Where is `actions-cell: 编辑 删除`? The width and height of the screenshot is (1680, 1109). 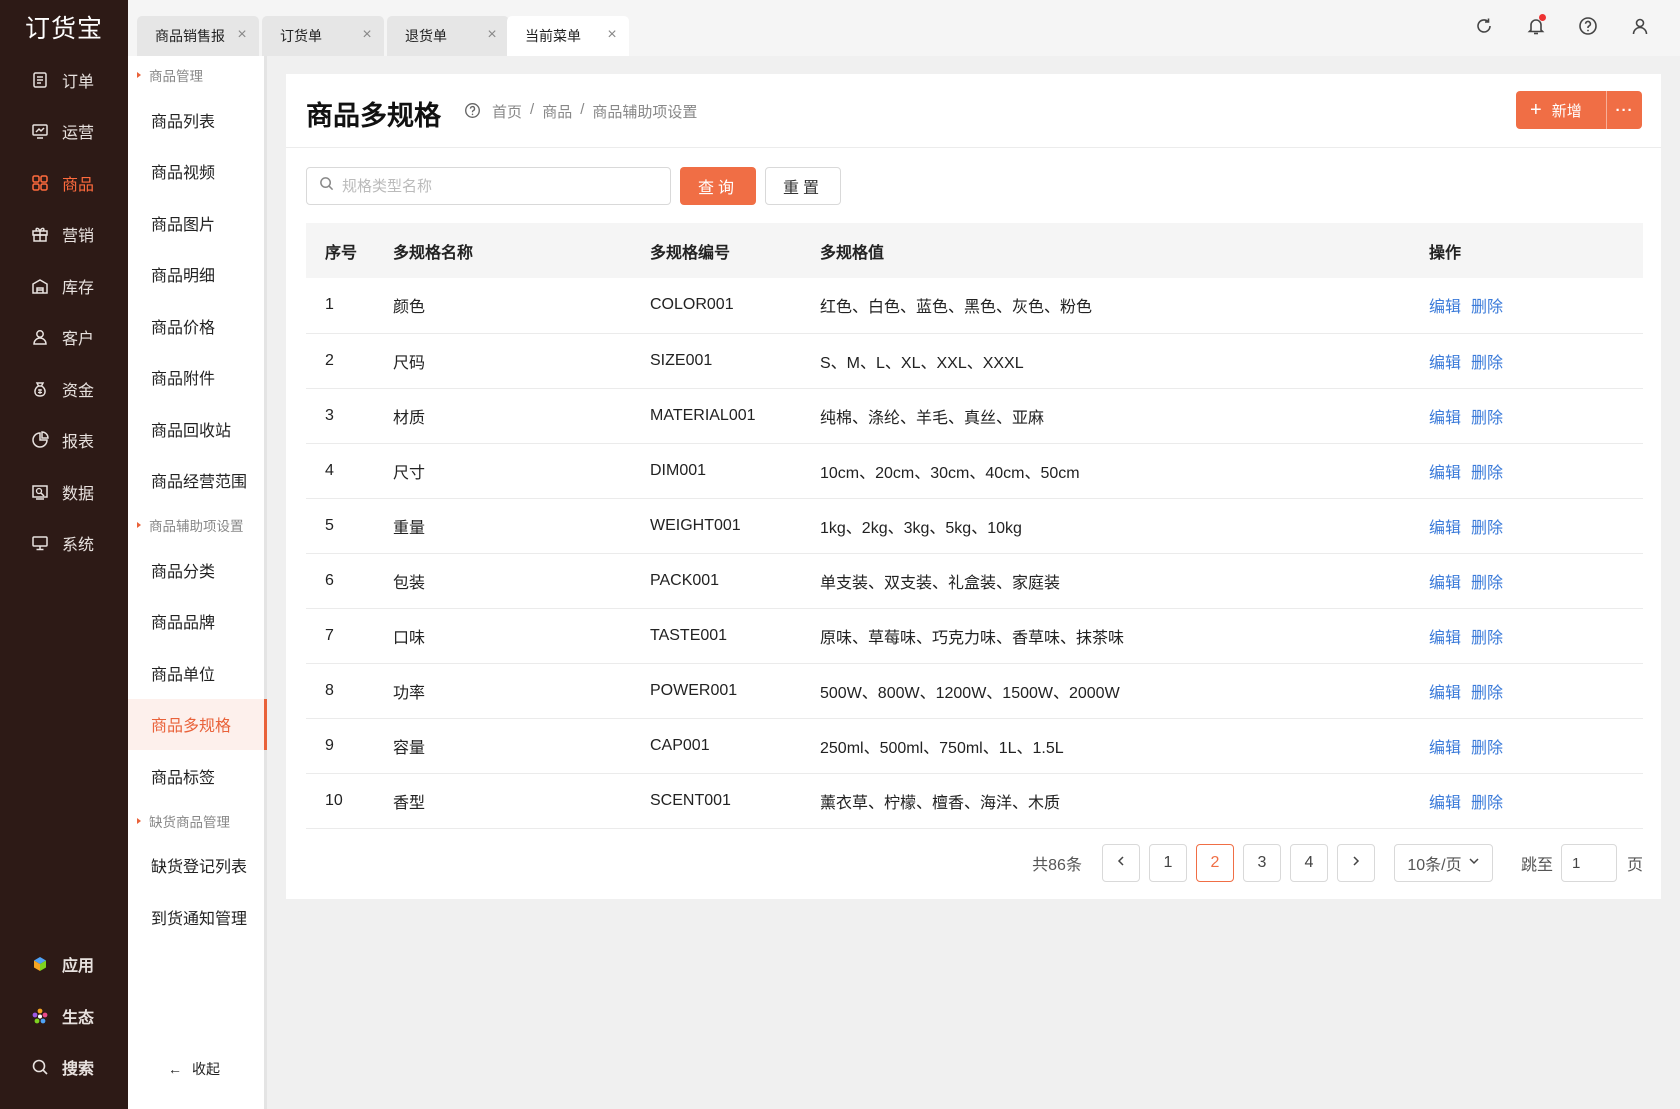 actions-cell: 编辑 删除 is located at coordinates (1526, 305).